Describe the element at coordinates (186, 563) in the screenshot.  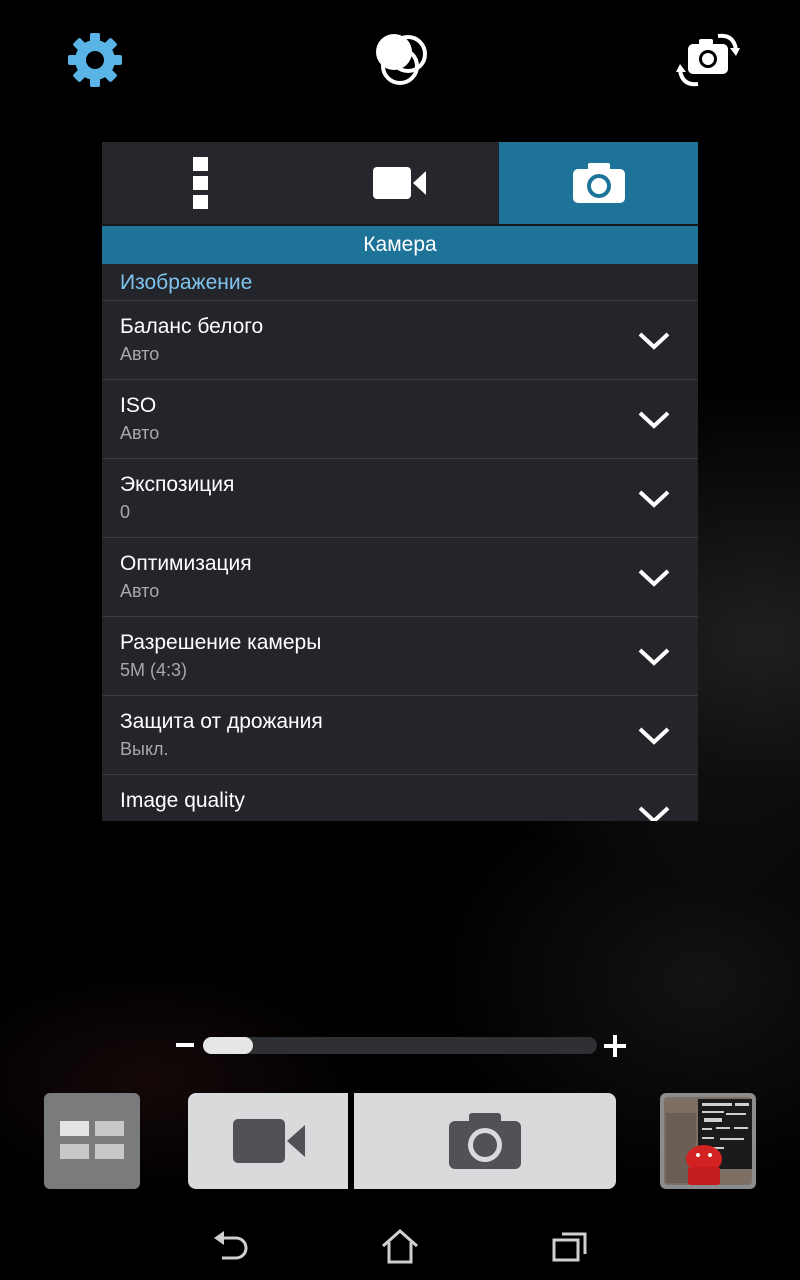
I see `setting-label: Оптимизация` at that location.